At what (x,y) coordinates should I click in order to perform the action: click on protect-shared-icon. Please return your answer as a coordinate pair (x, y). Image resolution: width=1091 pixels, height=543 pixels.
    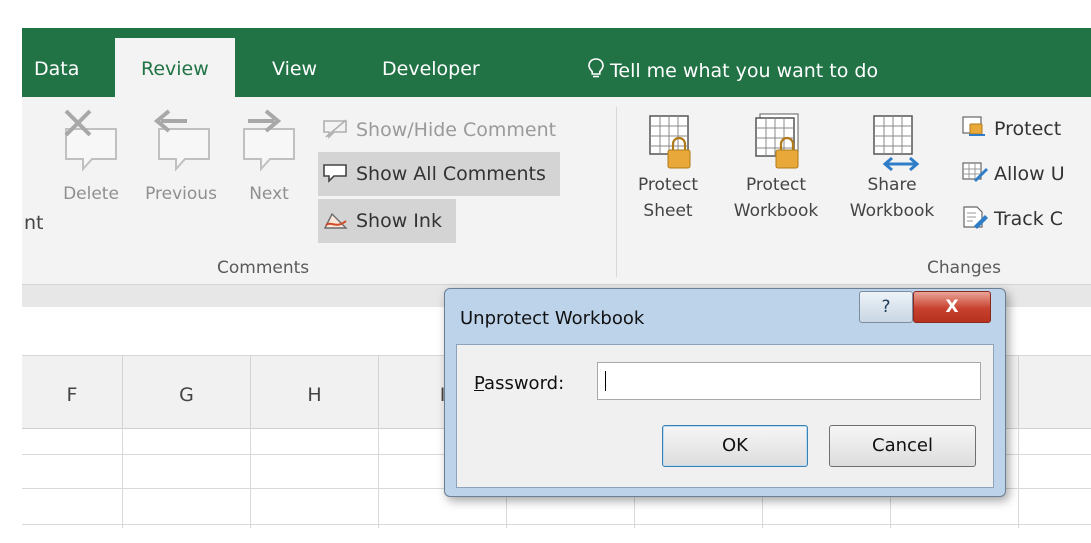
    Looking at the image, I should click on (973, 126).